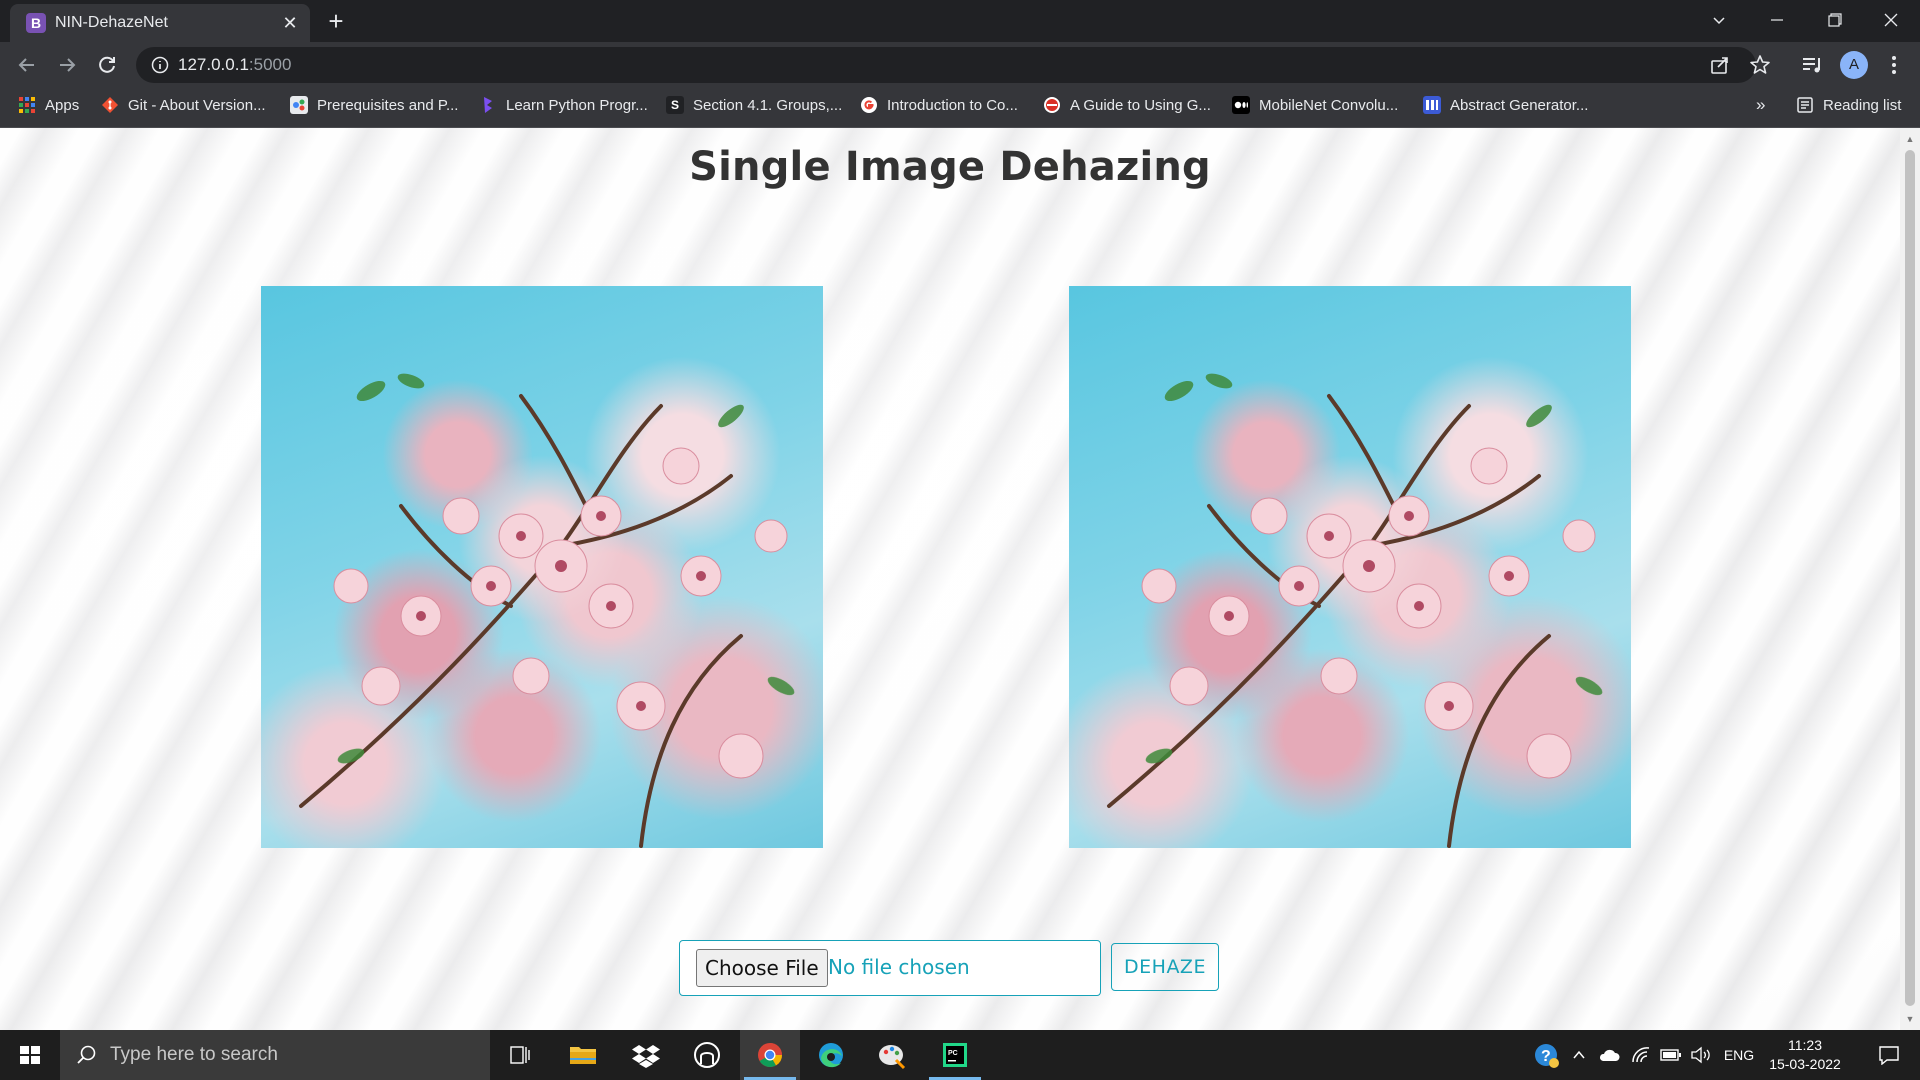 The height and width of the screenshot is (1080, 1920). I want to click on restore-button, so click(1835, 20).